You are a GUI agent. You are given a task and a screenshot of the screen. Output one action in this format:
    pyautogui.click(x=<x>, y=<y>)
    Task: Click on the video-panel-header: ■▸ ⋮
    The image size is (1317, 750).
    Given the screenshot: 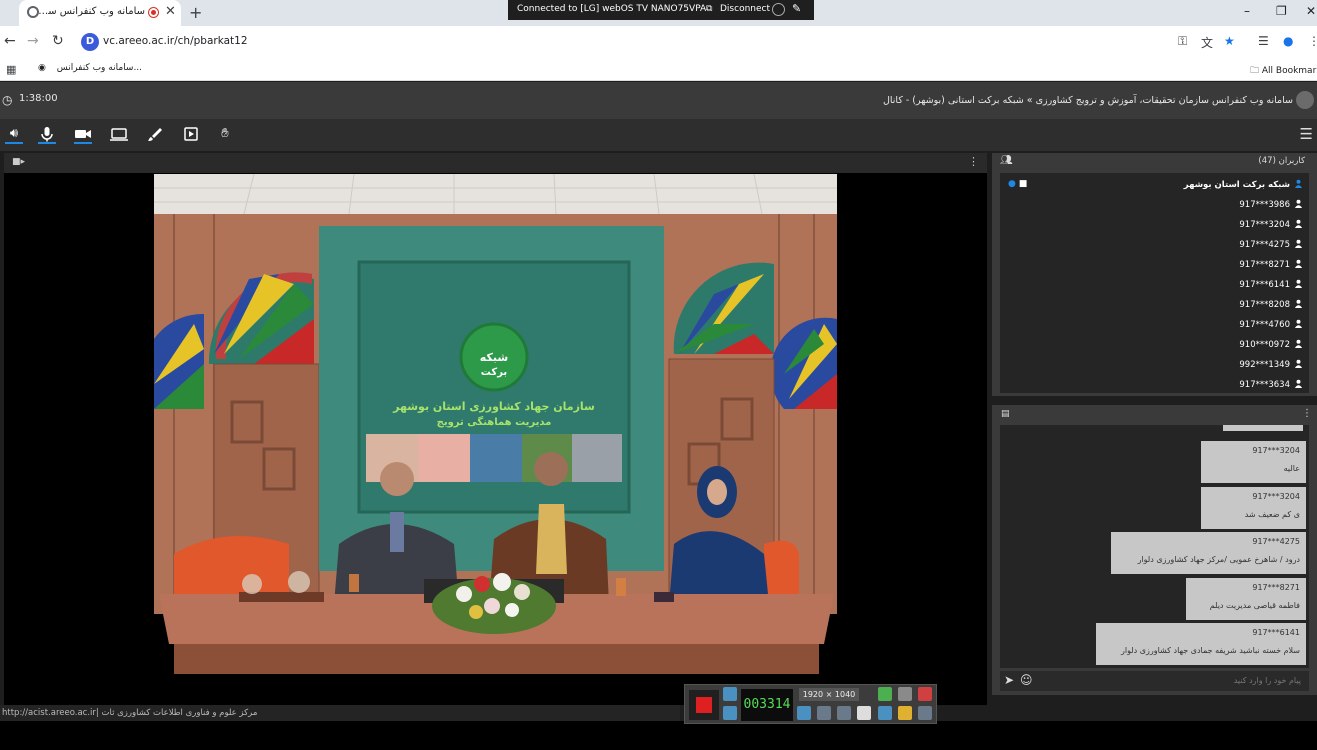 What is the action you would take?
    pyautogui.click(x=495, y=163)
    